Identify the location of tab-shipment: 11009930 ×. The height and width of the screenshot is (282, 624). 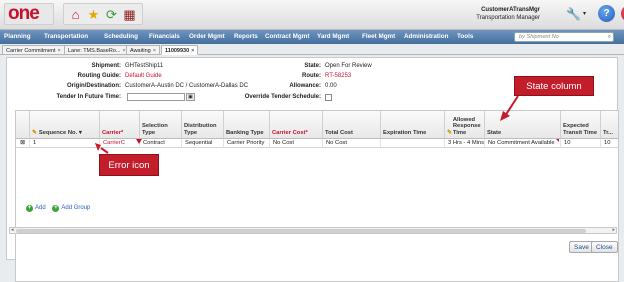
(180, 50).